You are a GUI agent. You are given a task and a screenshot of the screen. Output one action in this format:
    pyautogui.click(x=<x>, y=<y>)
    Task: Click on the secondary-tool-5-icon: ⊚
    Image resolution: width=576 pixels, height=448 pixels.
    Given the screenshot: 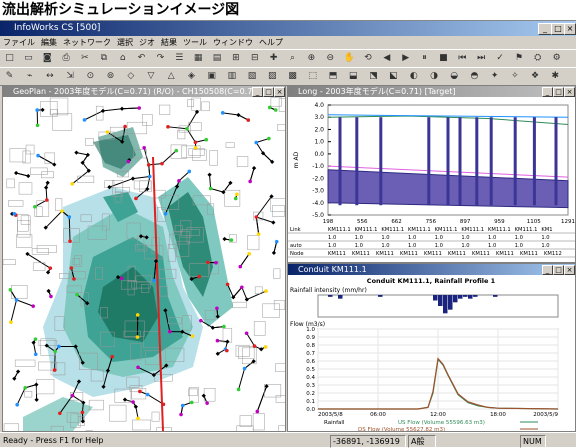 What is the action you would take?
    pyautogui.click(x=110, y=76)
    